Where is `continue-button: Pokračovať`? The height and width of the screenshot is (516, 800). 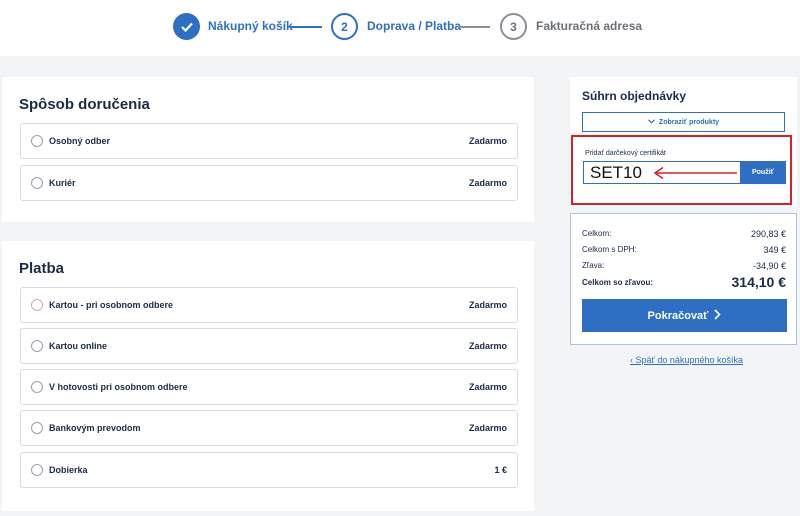
continue-button: Pokračovať is located at coordinates (684, 315).